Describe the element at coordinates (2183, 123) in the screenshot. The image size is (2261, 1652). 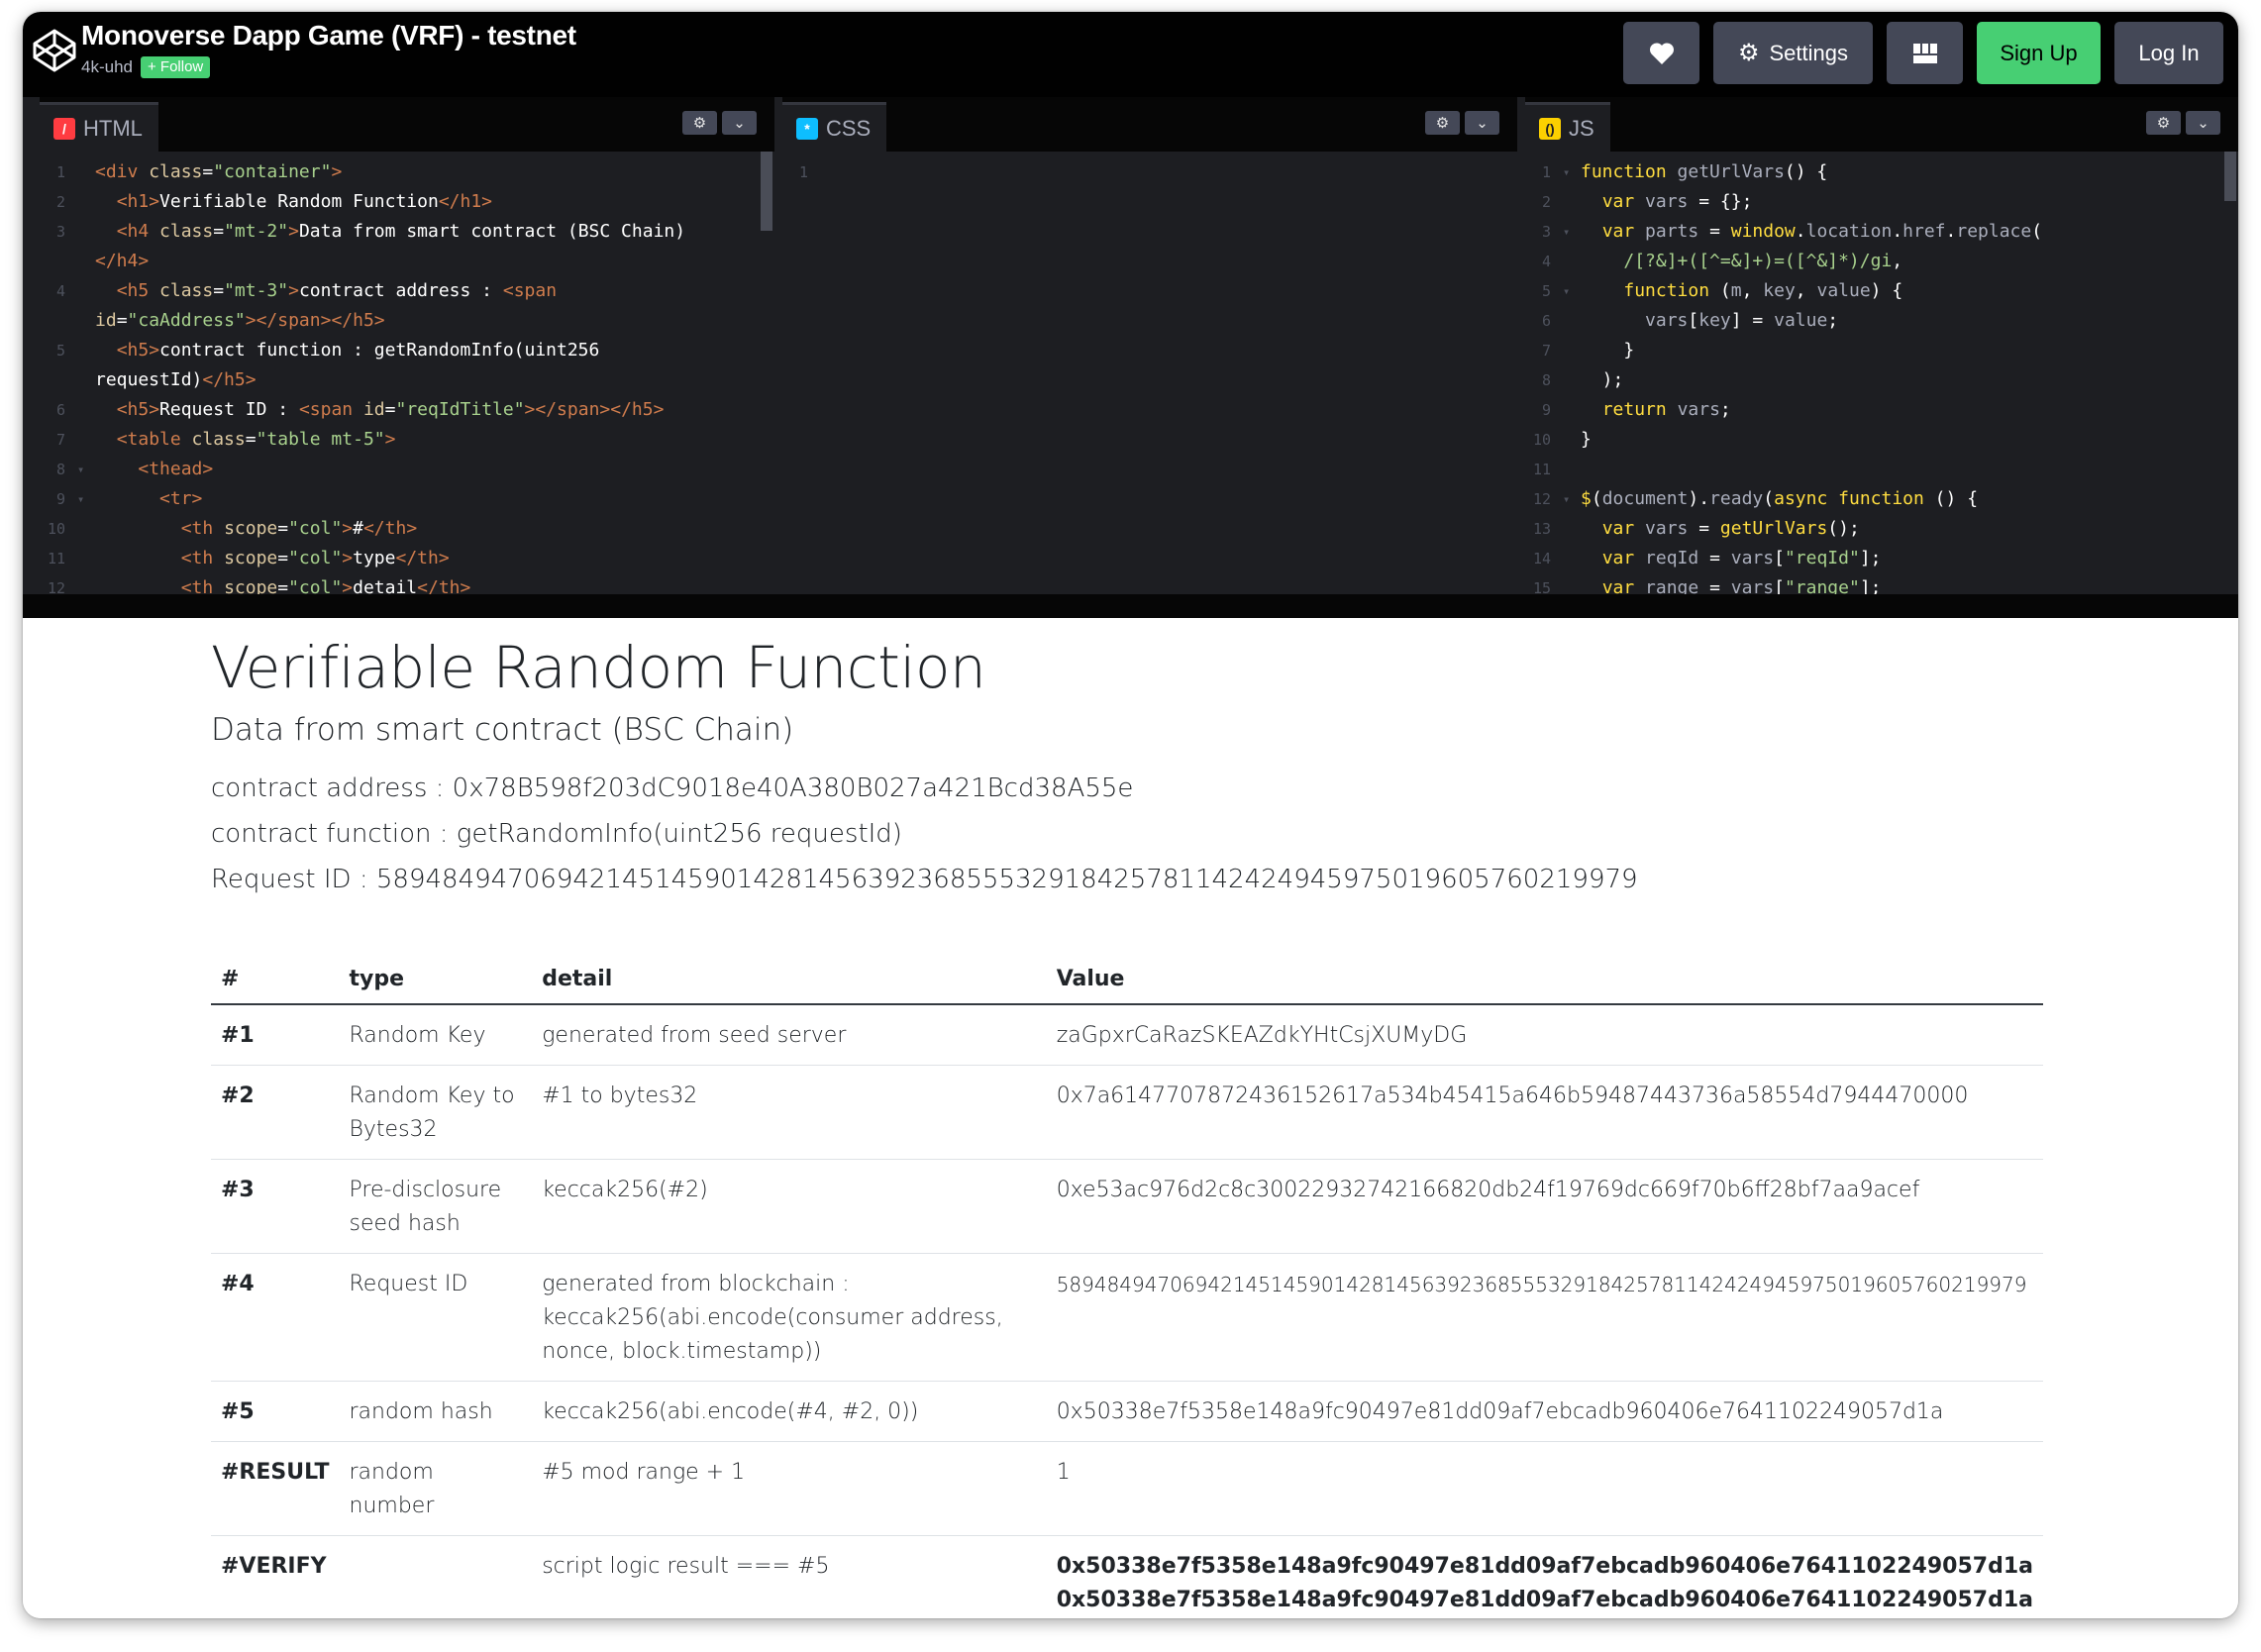
I see `js-editor-tools: ⚙ ⌄` at that location.